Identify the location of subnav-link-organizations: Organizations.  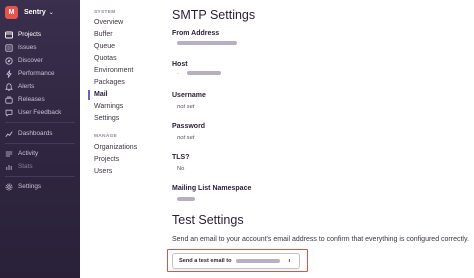
(115, 148).